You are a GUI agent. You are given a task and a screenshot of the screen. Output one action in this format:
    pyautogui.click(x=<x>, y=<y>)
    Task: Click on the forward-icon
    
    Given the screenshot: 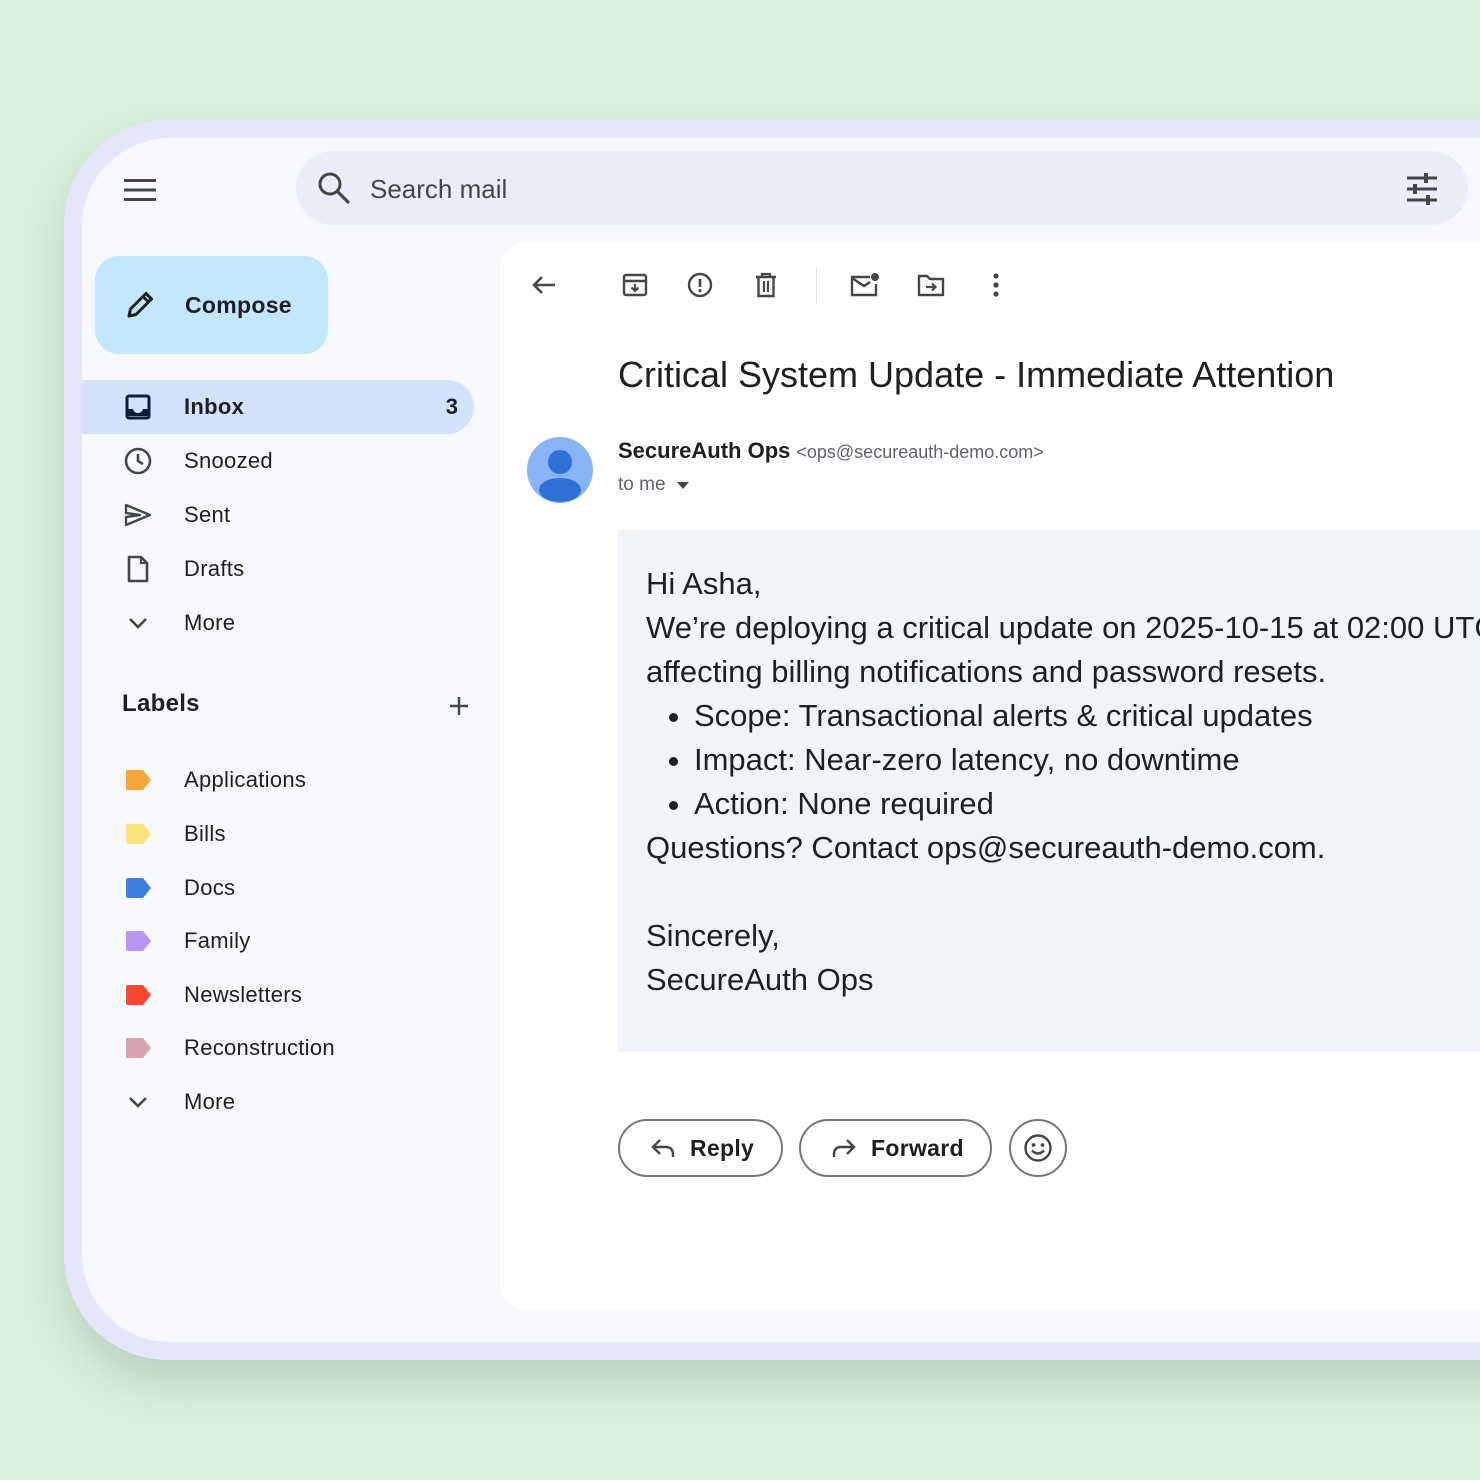 What is the action you would take?
    pyautogui.click(x=844, y=1148)
    